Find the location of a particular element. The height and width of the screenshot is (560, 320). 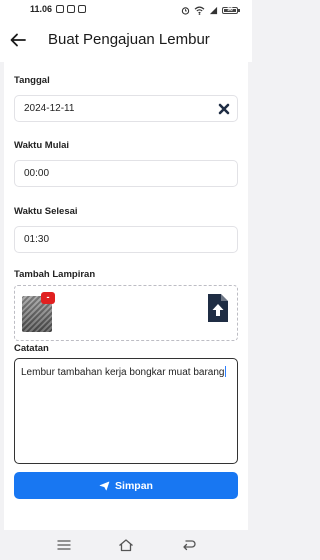

end-time-value: 01:30 is located at coordinates (37, 239).